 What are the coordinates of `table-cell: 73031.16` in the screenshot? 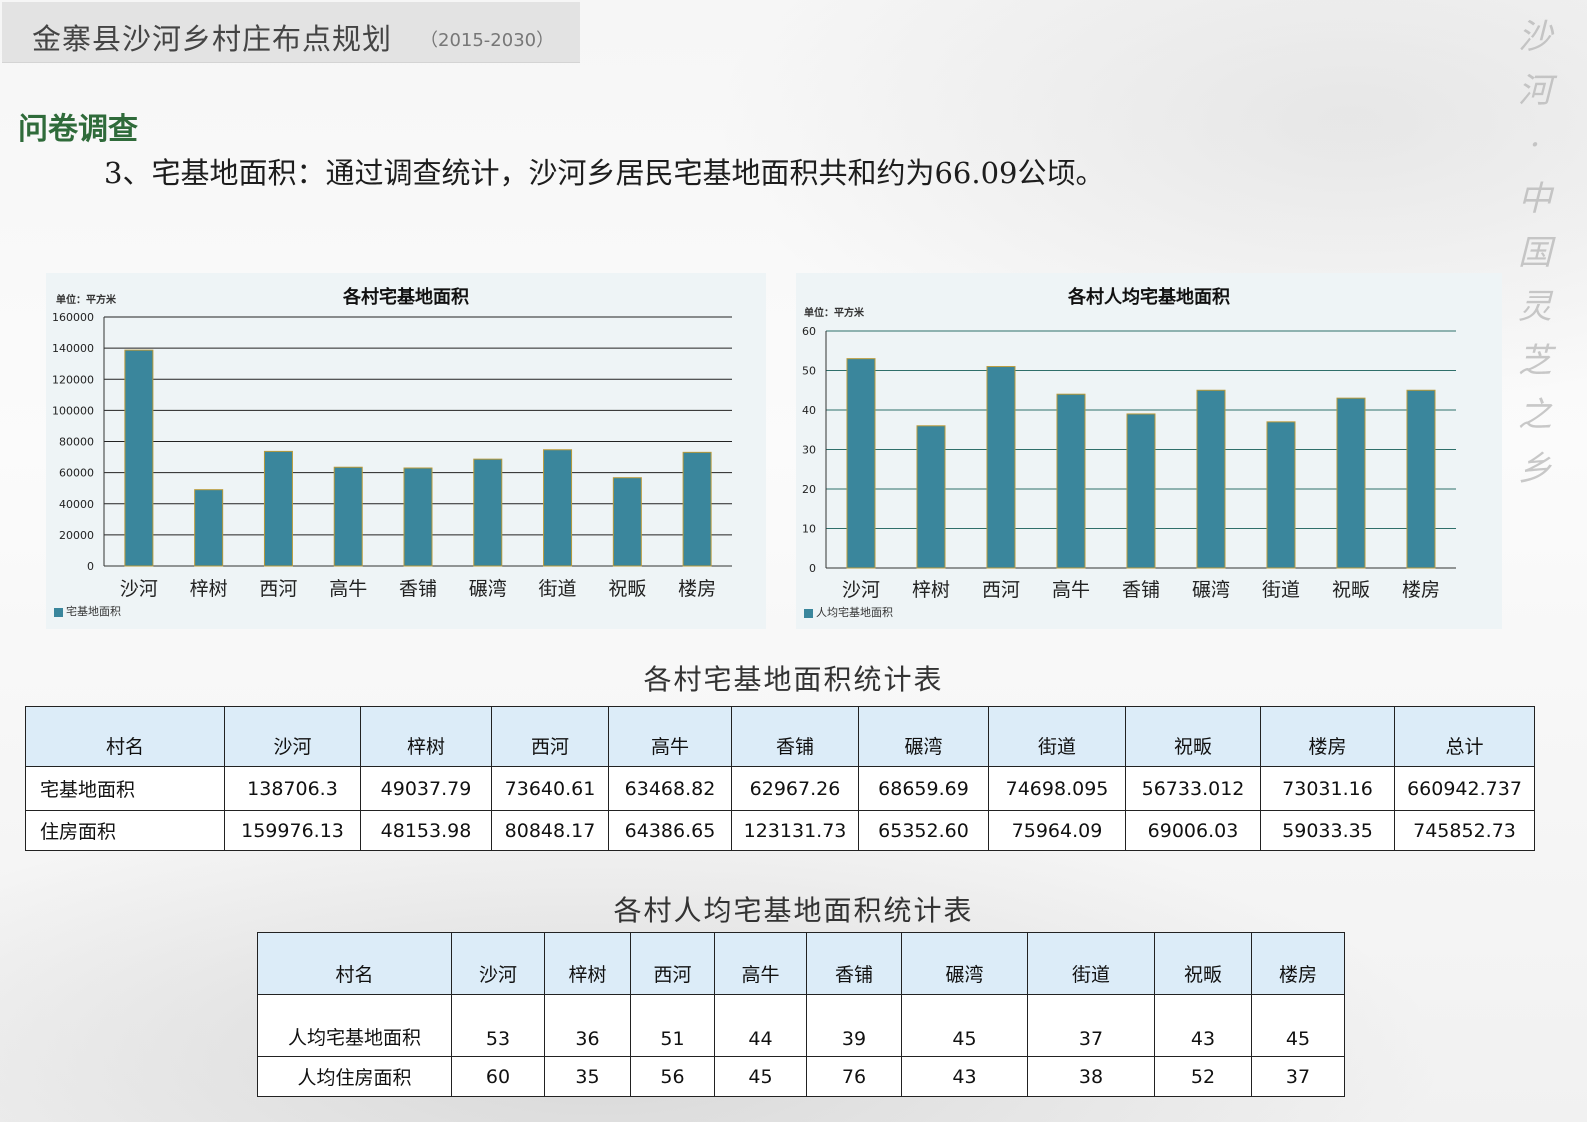 It's located at (1327, 788).